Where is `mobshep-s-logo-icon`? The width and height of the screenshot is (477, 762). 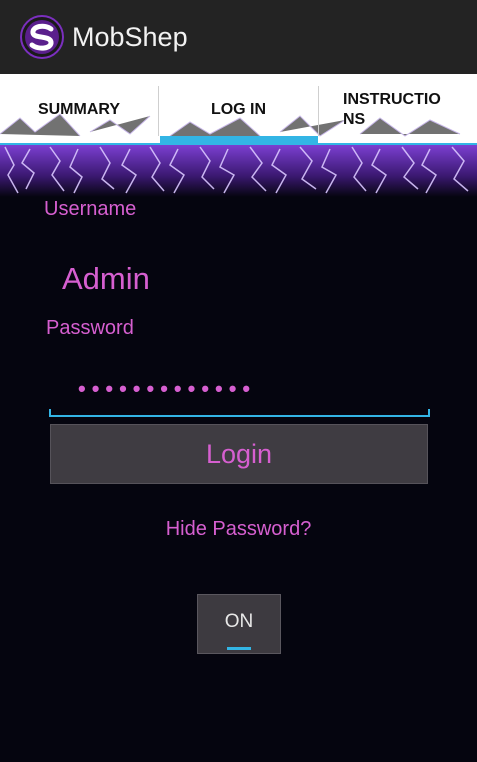 mobshep-s-logo-icon is located at coordinates (42, 37).